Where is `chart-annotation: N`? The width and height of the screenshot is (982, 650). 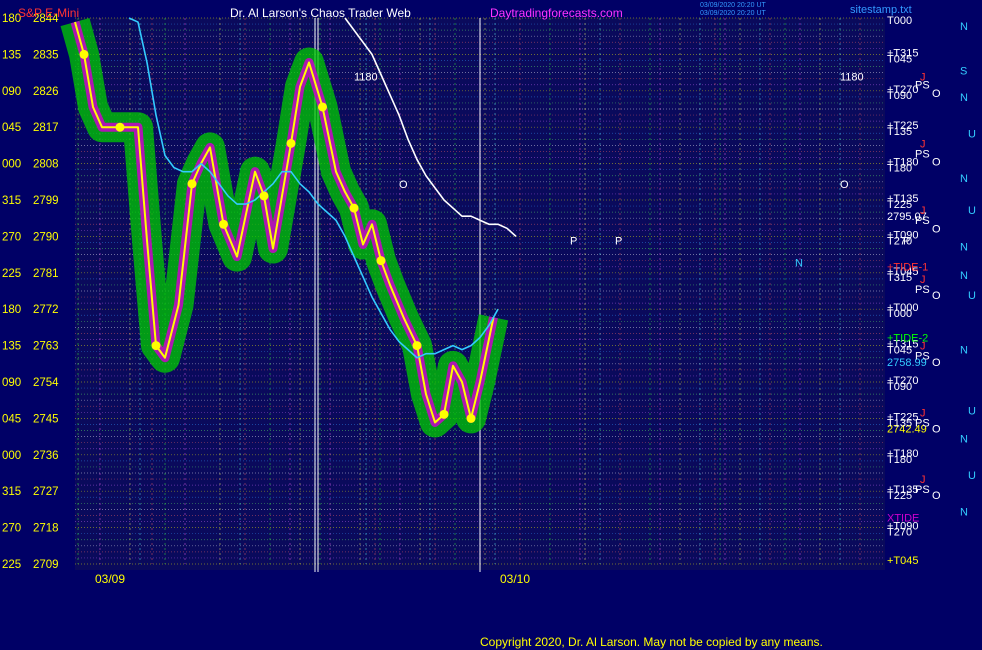 chart-annotation: N is located at coordinates (799, 264).